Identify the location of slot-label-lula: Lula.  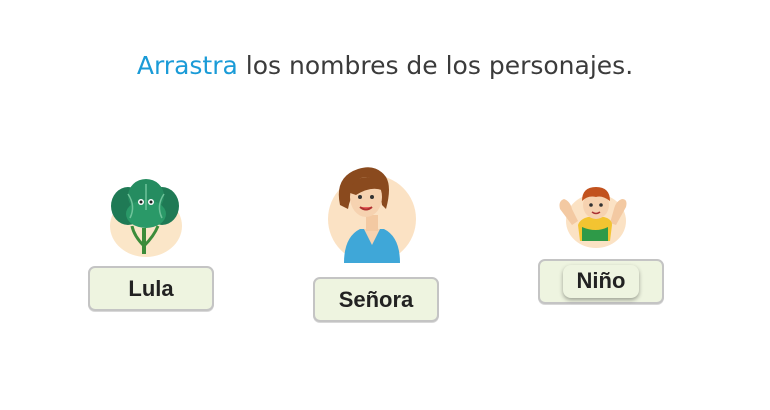
(151, 288).